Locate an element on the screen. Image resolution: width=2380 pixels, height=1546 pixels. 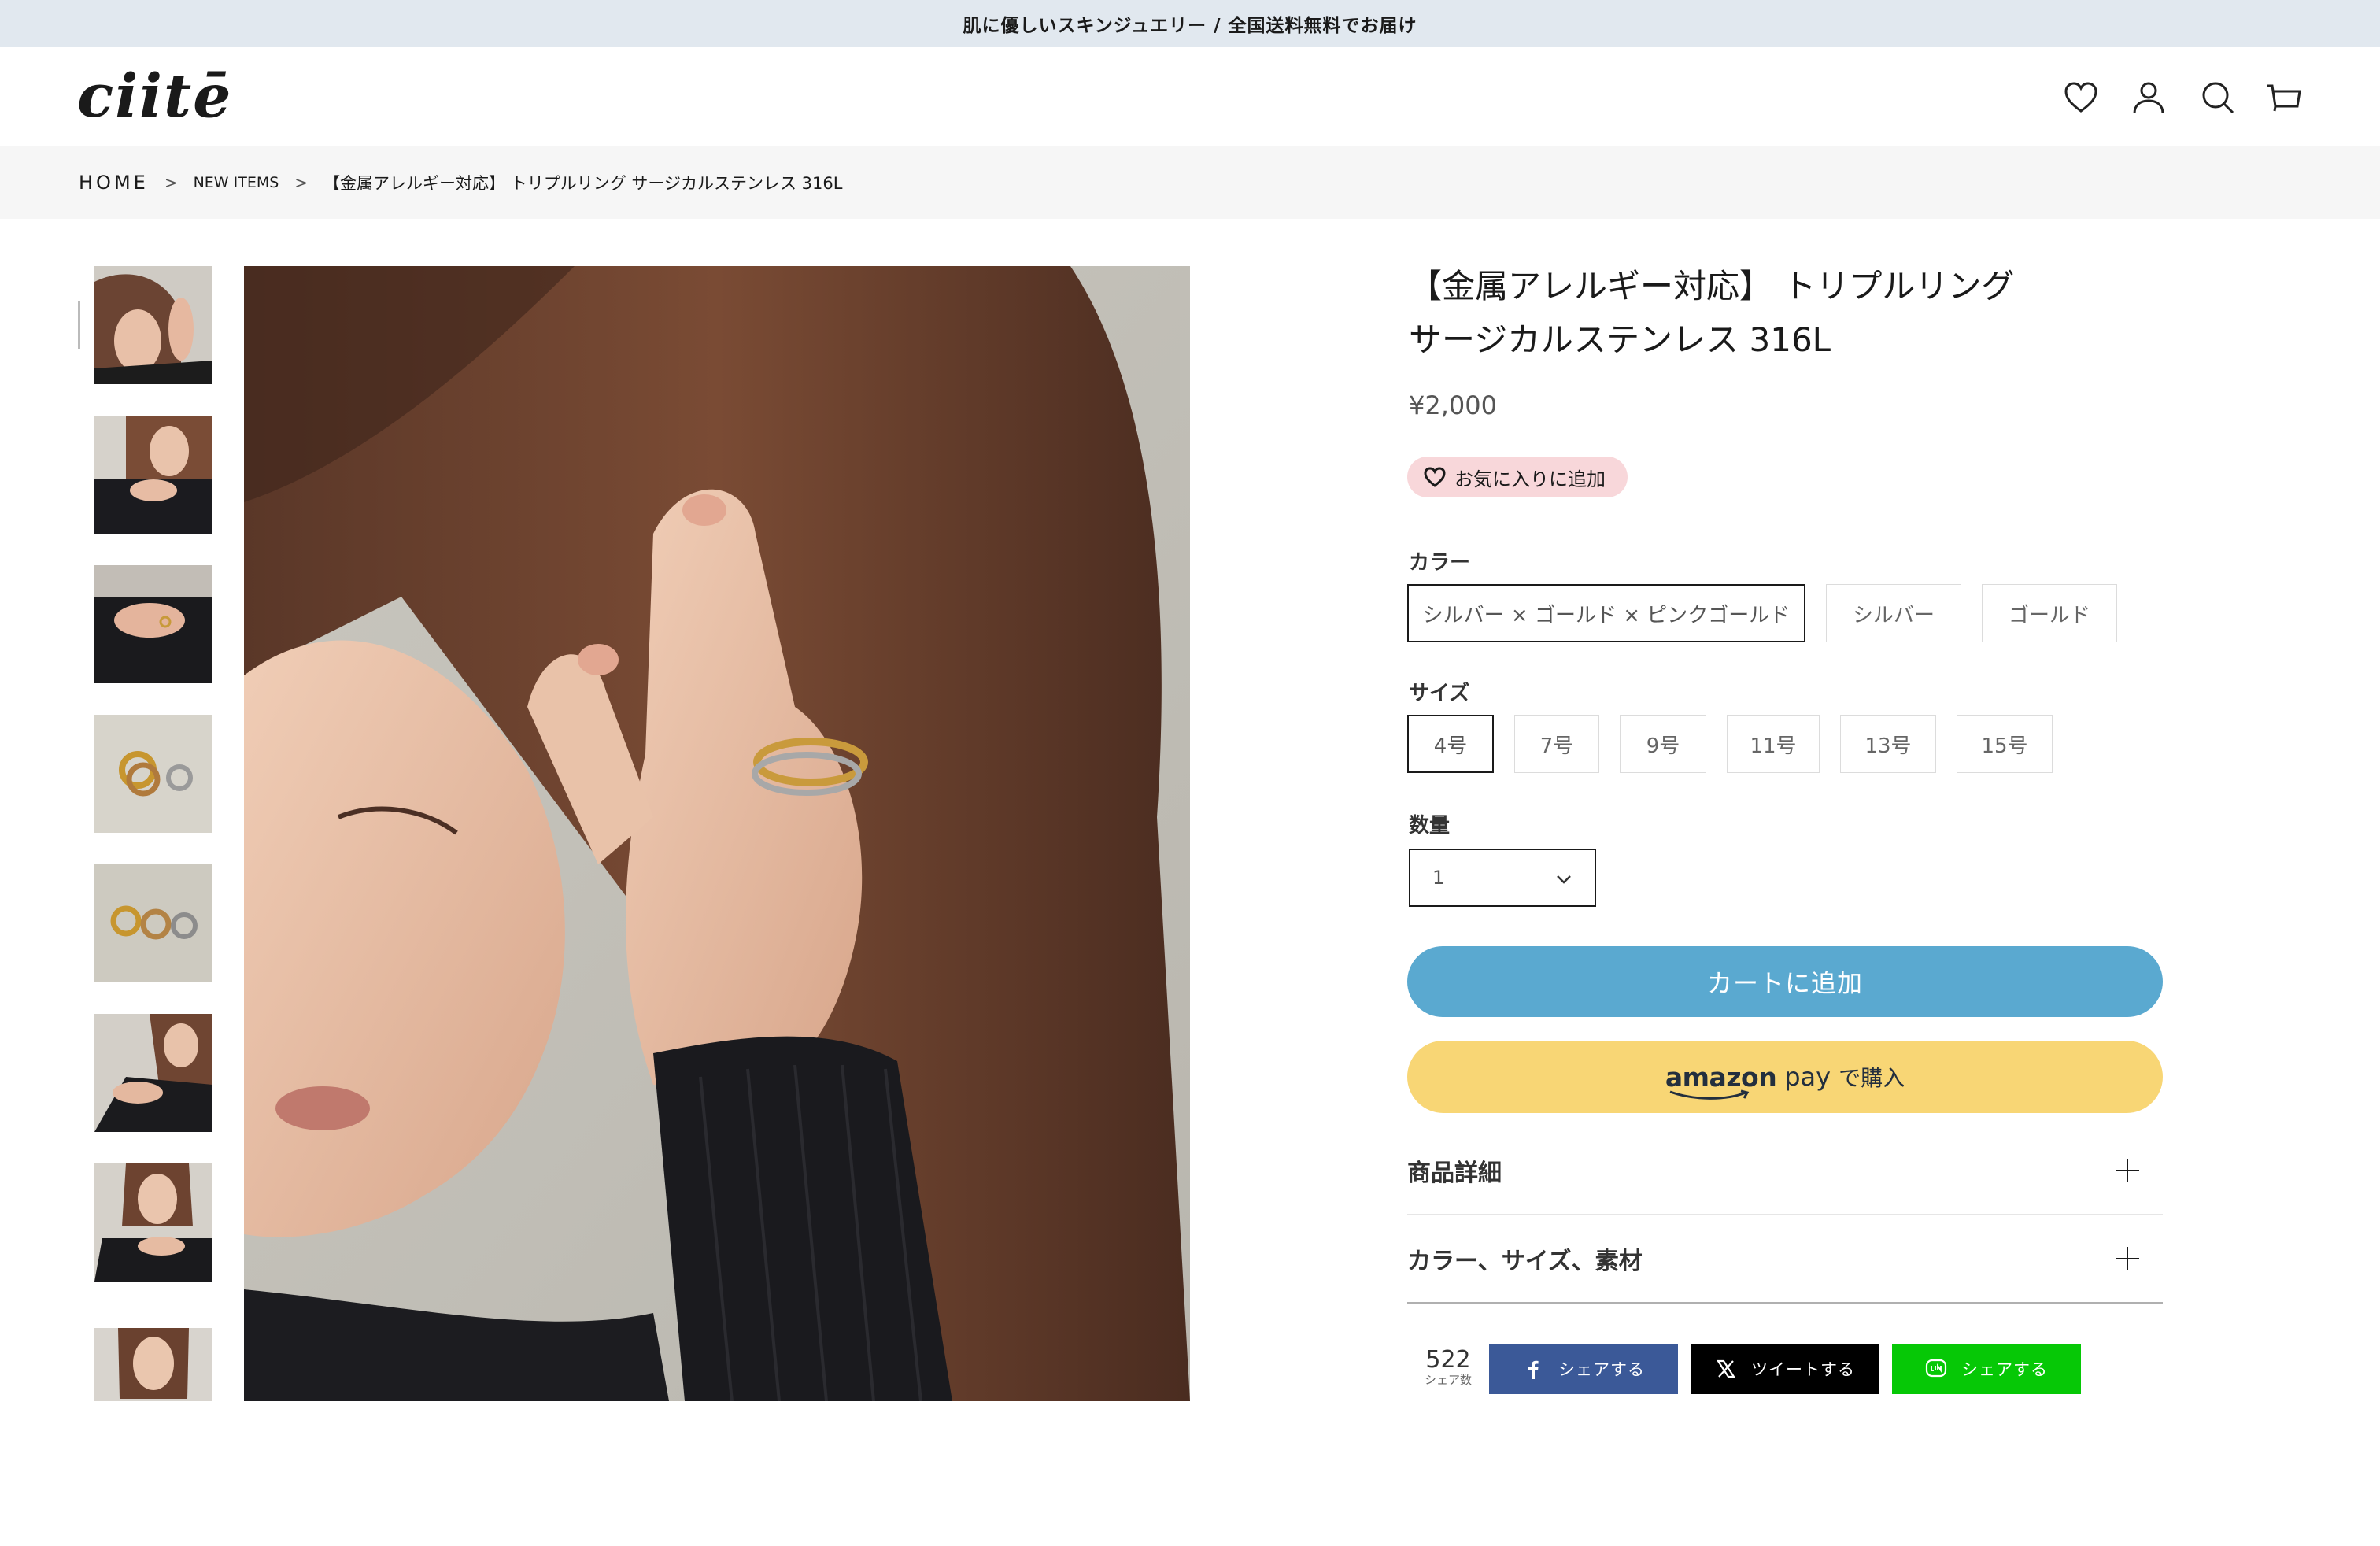
announcement-bar: 肌に優しいスキンジュエリー / 全国送料無料でお届け is located at coordinates (1190, 23).